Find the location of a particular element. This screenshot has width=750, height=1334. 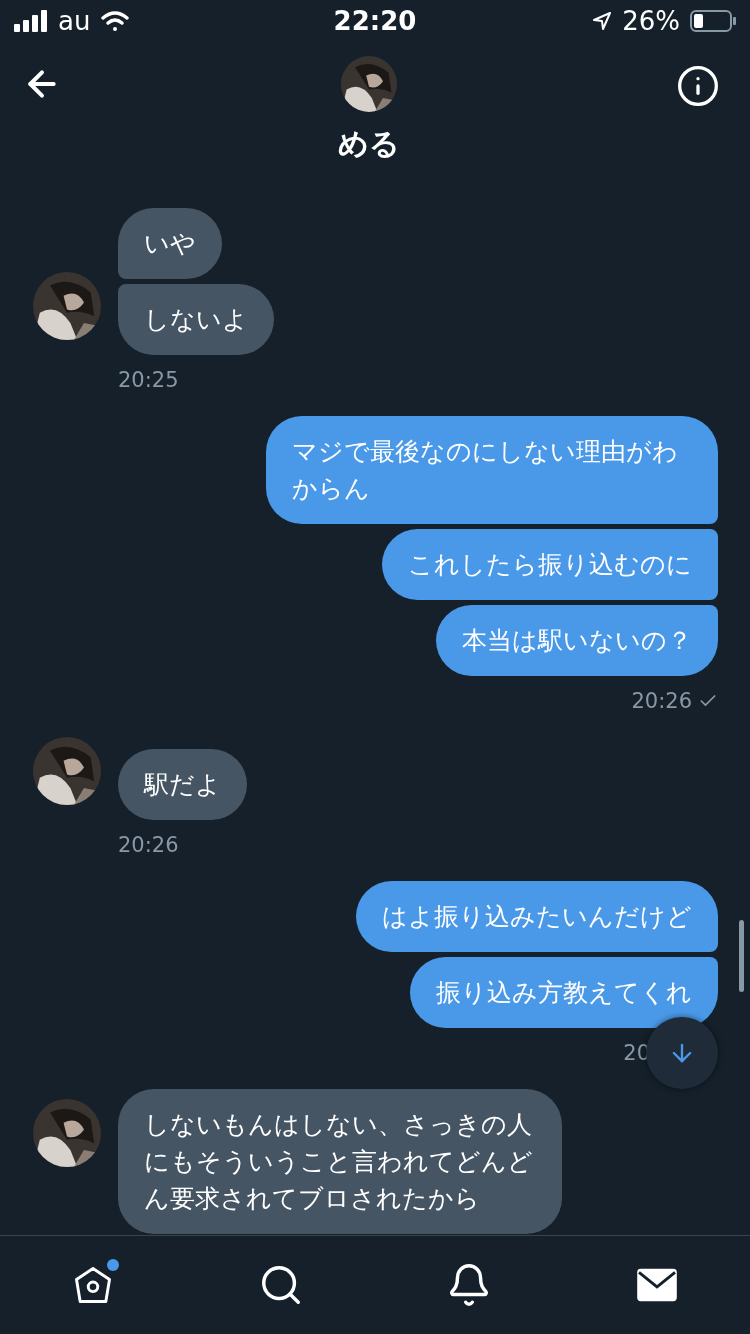

message-bubble: 駅だよ is located at coordinates (182, 784).